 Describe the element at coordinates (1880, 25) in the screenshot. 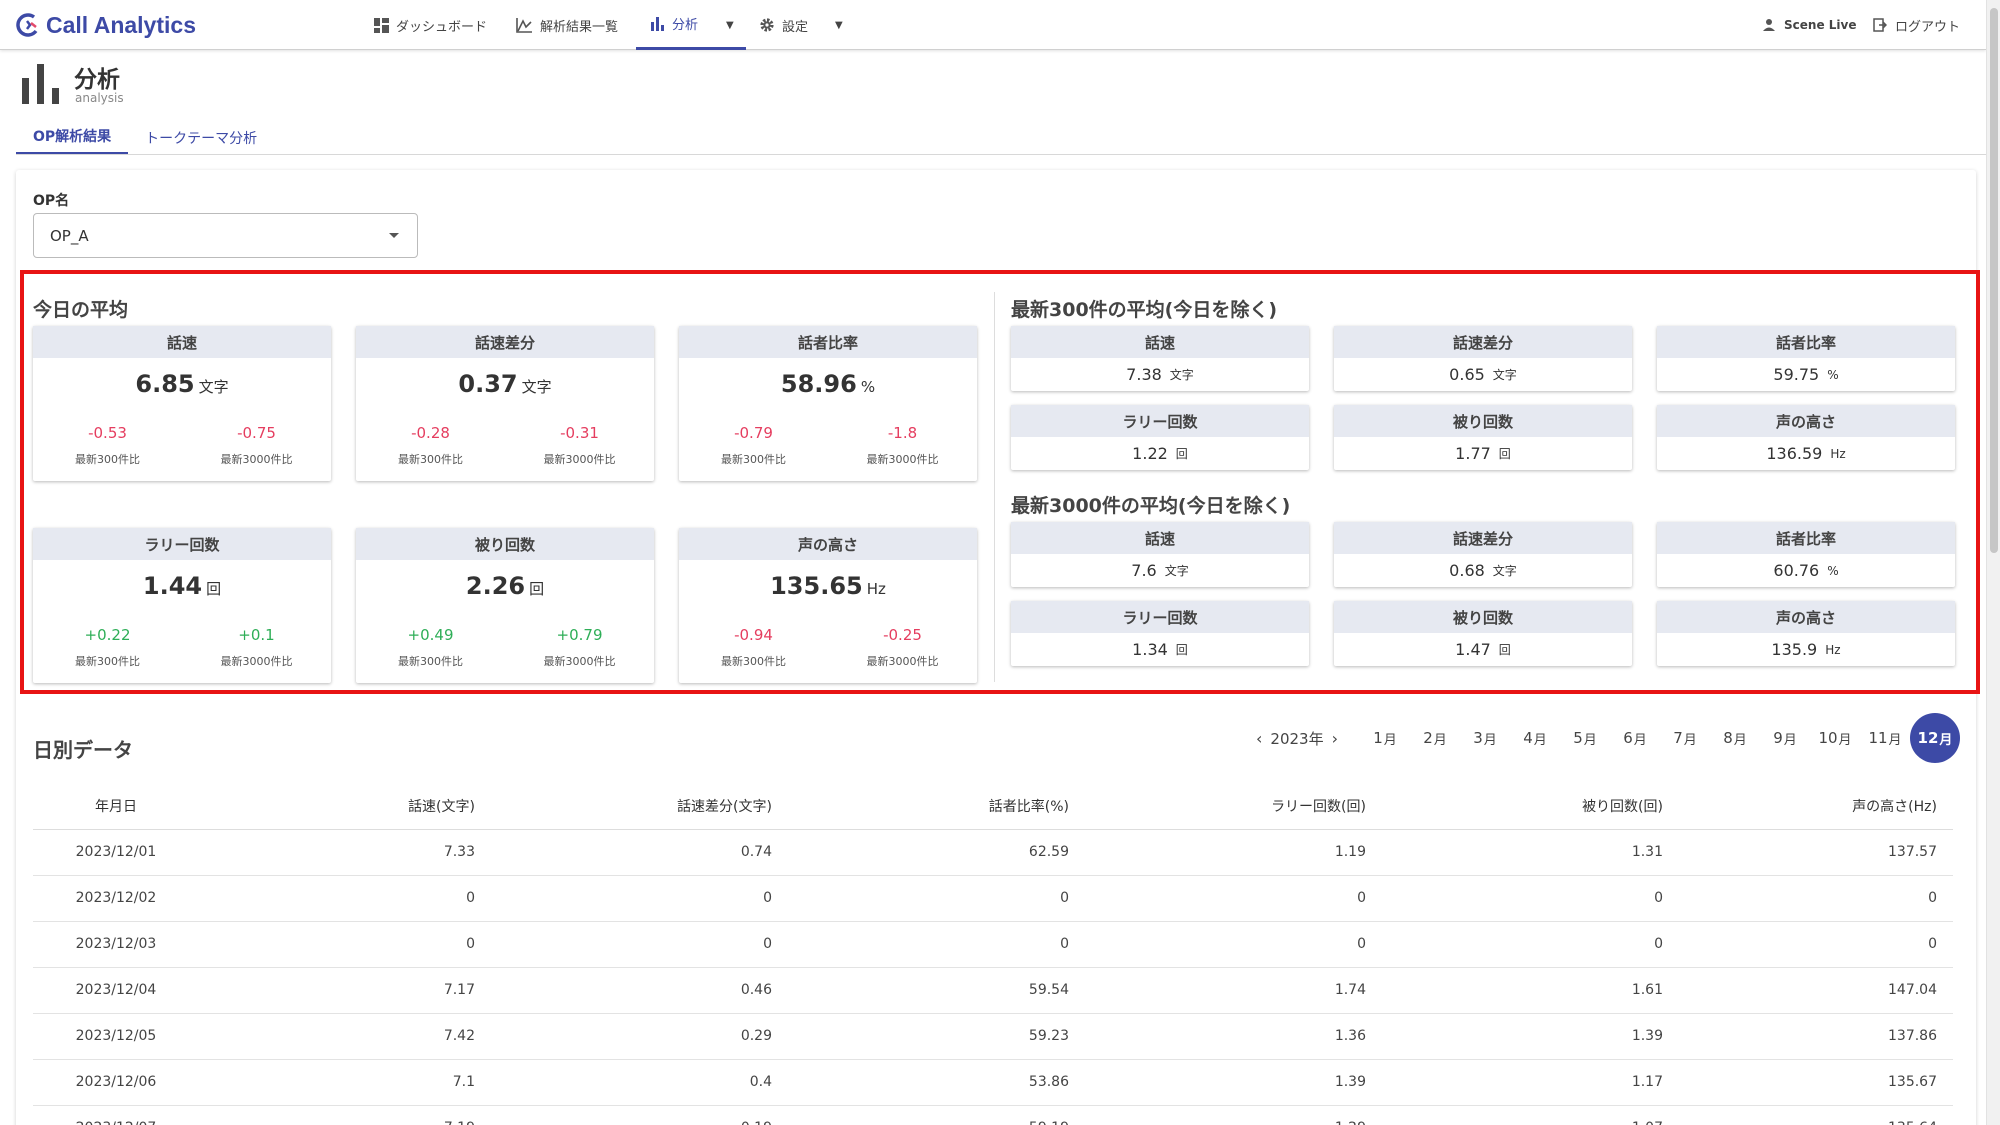

I see `logout-icon` at that location.